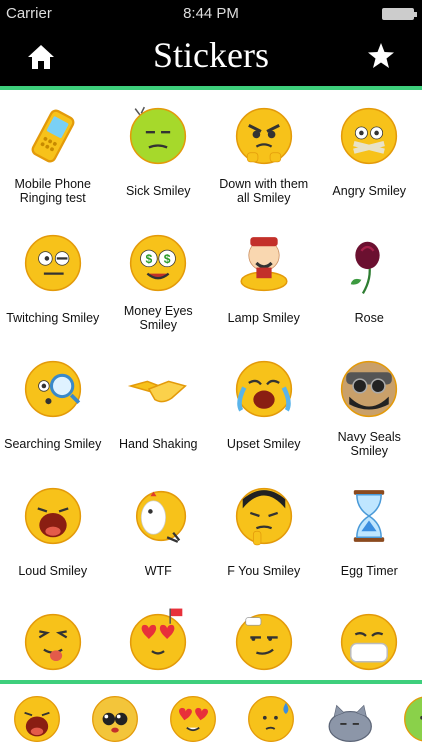 This screenshot has width=422, height=750. What do you see at coordinates (264, 570) in the screenshot?
I see `sticker-label: F You Smiley` at bounding box center [264, 570].